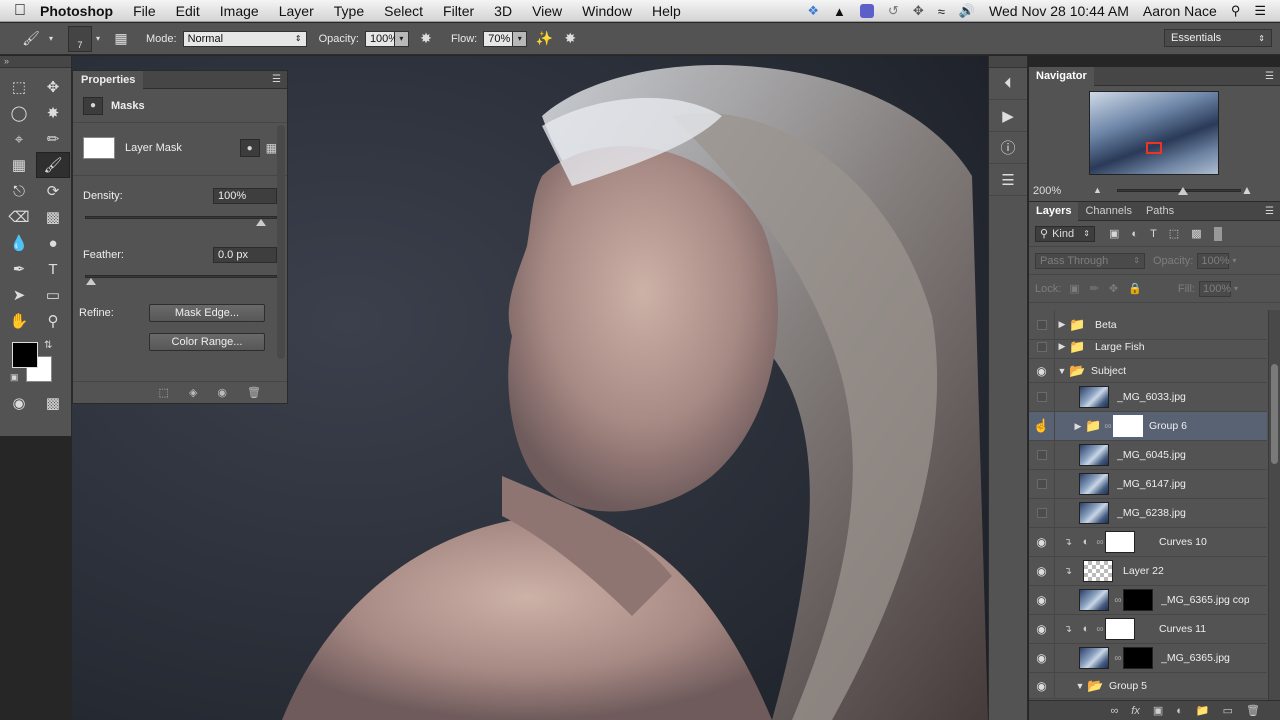 This screenshot has height=720, width=1280. Describe the element at coordinates (1148, 346) in the screenshot. I see `layer-row-large-fish: ▶ 📁 Large Fish` at that location.